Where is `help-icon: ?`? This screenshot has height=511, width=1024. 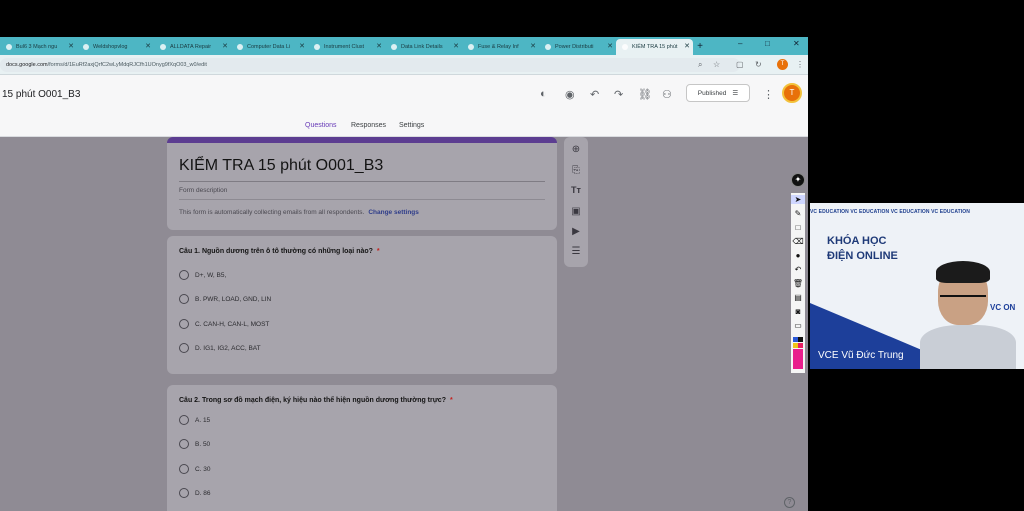 help-icon: ? is located at coordinates (789, 502).